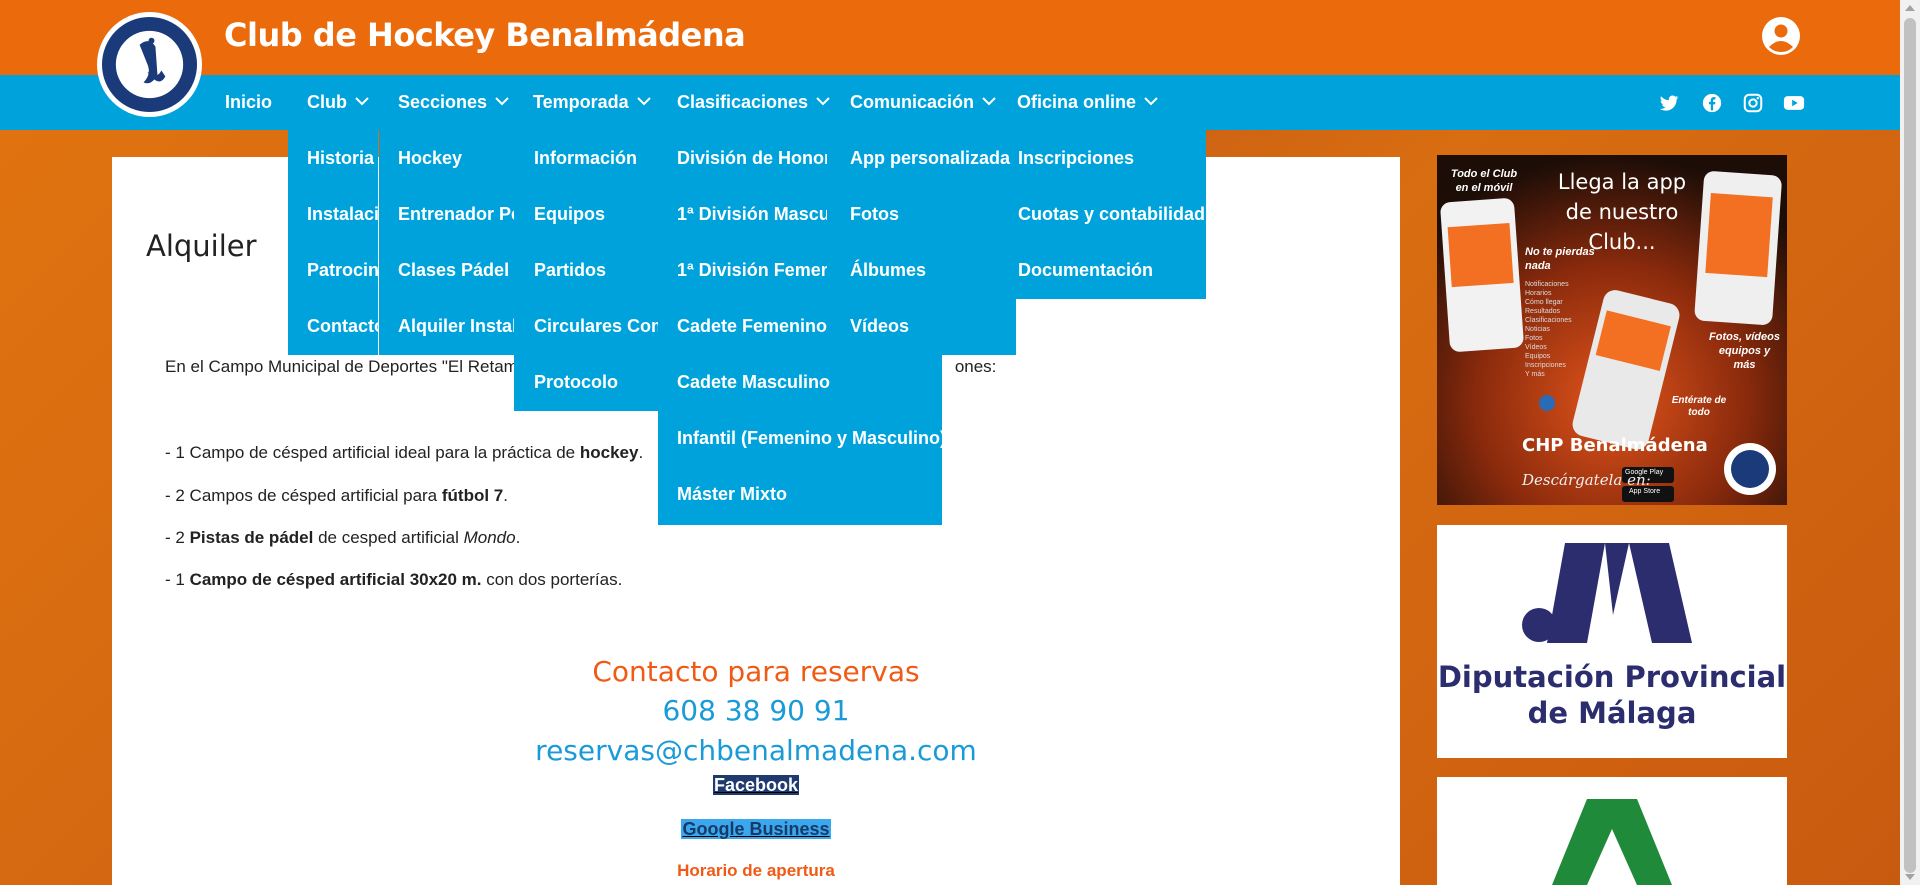 This screenshot has width=1920, height=885. Describe the element at coordinates (933, 158) in the screenshot. I see `menu-item-app-personalizada: App personalizada` at that location.